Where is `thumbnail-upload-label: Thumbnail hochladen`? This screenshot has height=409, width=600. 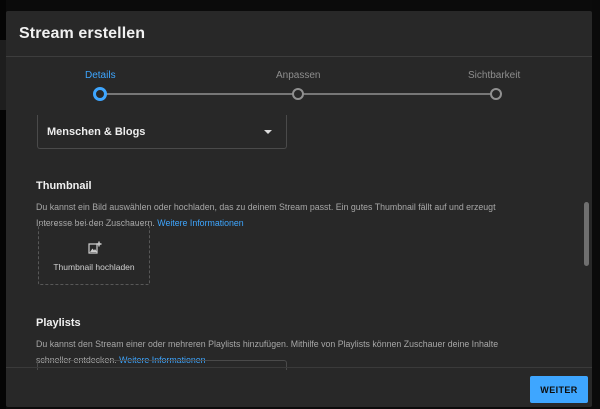
thumbnail-upload-label: Thumbnail hochladen is located at coordinates (94, 267).